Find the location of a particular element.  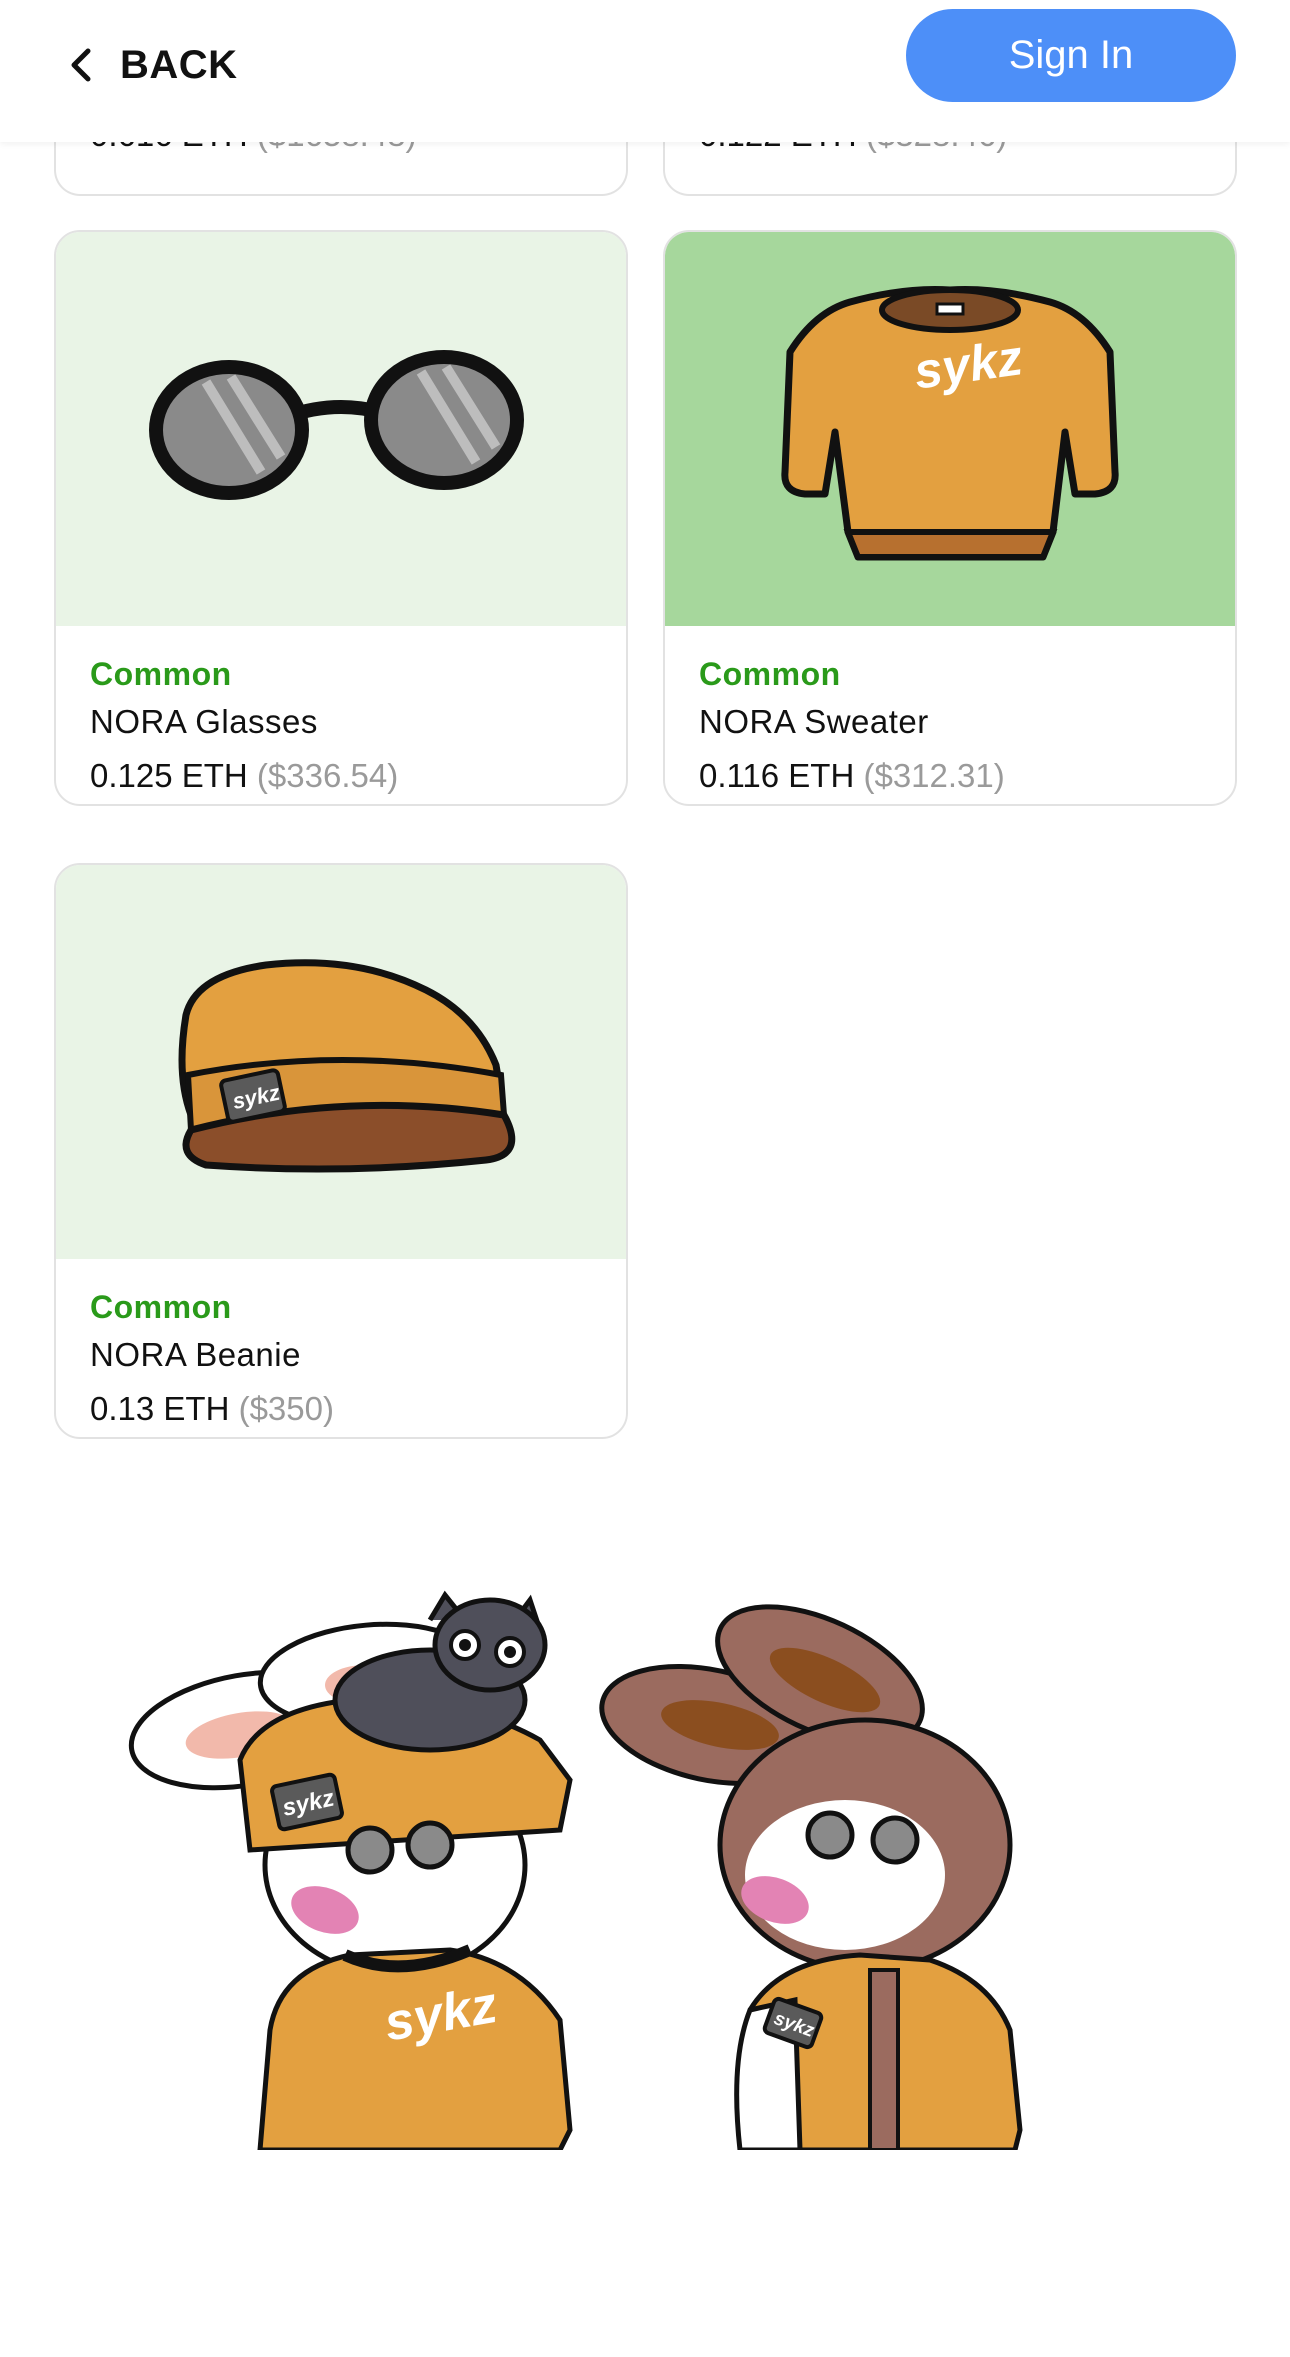

item-name: NORA Glasses is located at coordinates (204, 721).